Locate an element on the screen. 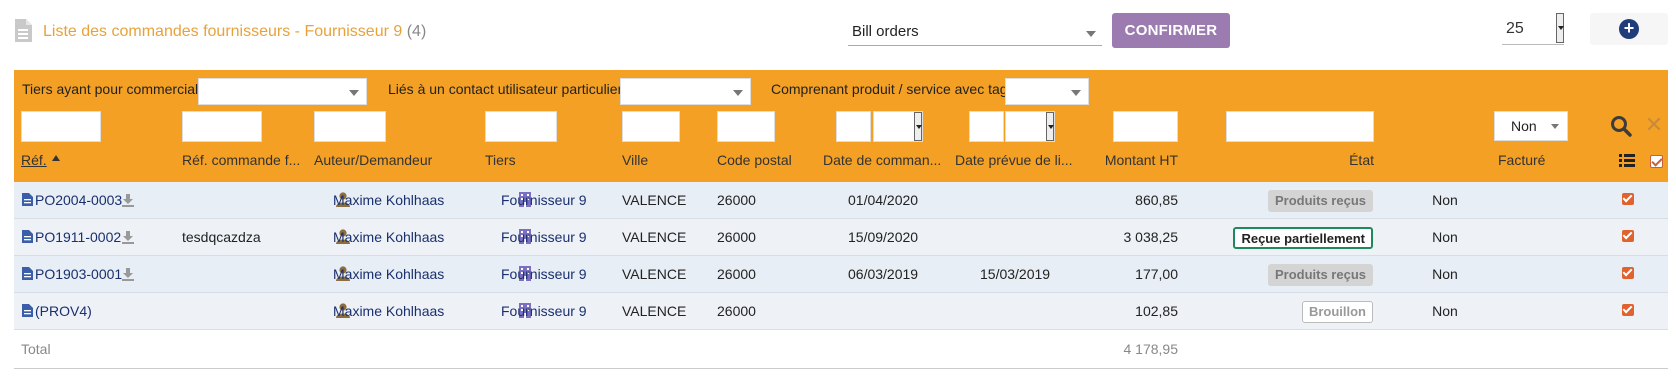  confirm-button: CONFIRMER is located at coordinates (1171, 30).